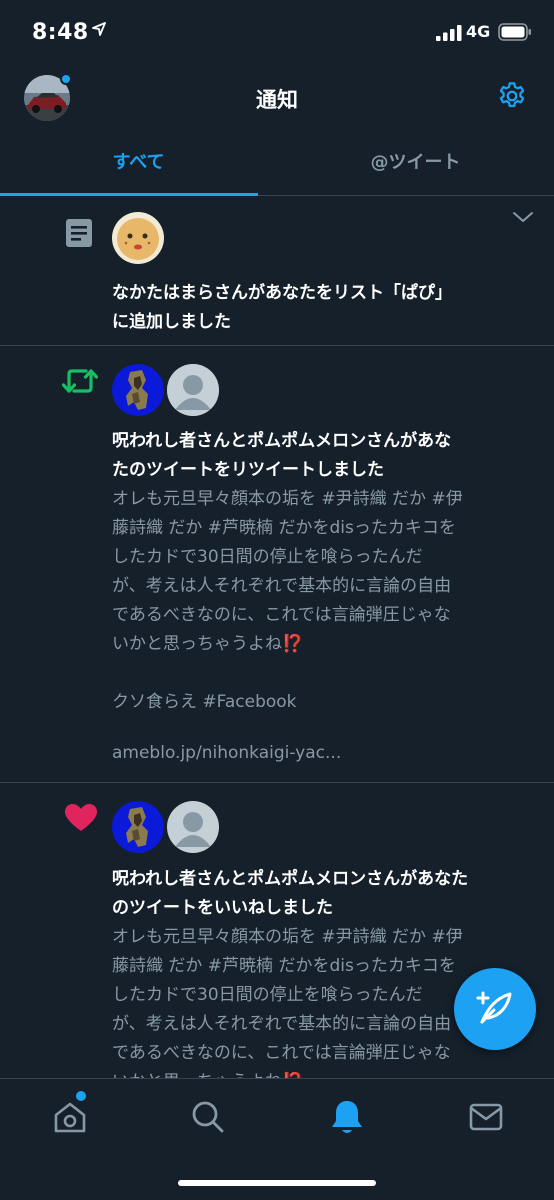  What do you see at coordinates (282, 455) in the screenshot?
I see `notification-text: 呪われし者さんとポムポムメロンさんがあな たのツイートをリツイートしました` at bounding box center [282, 455].